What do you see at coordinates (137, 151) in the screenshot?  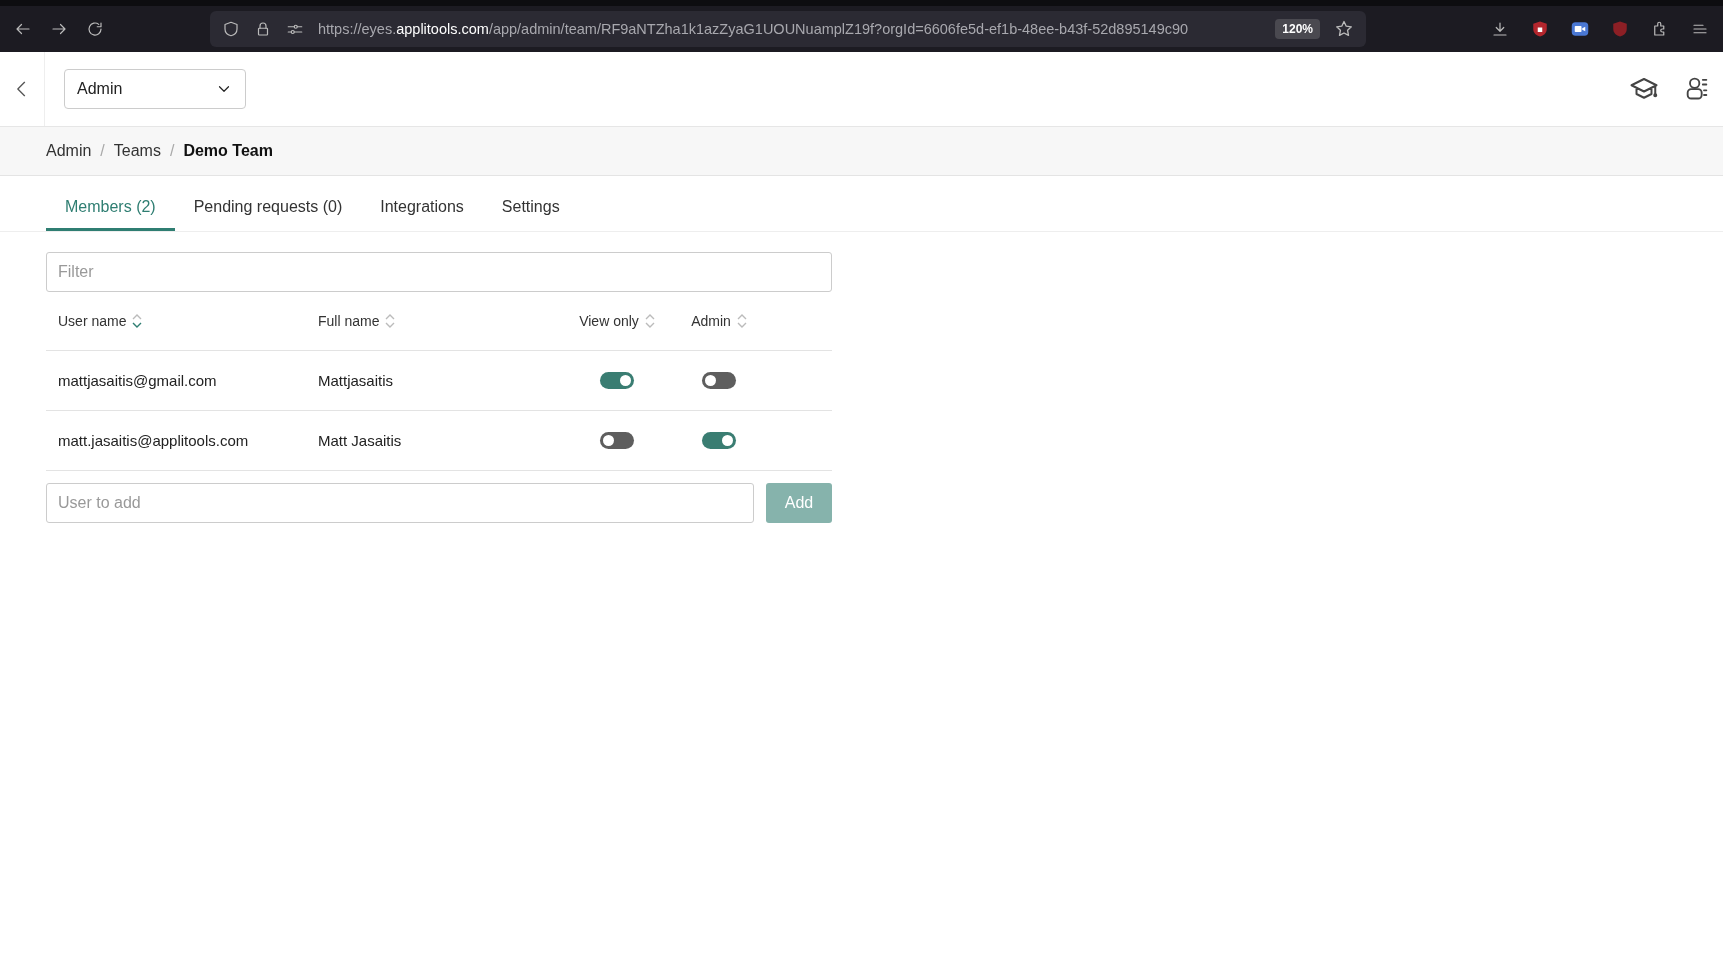 I see `breadcrumb-link: Teams` at bounding box center [137, 151].